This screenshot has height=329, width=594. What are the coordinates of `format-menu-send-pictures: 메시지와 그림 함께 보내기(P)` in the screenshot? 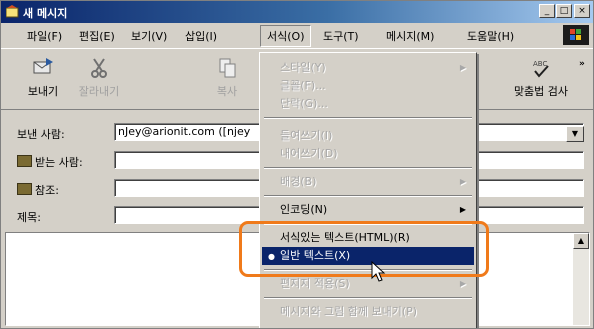 It's located at (368, 312).